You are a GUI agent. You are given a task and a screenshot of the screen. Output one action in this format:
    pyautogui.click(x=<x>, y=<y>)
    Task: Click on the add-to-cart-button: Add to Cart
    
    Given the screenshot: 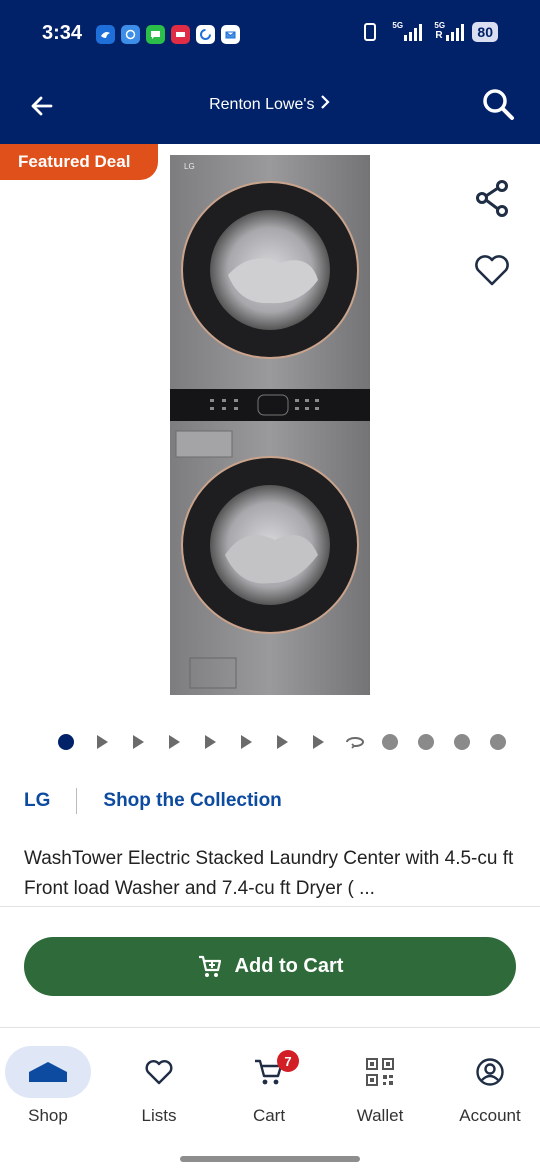 What is the action you would take?
    pyautogui.click(x=270, y=966)
    